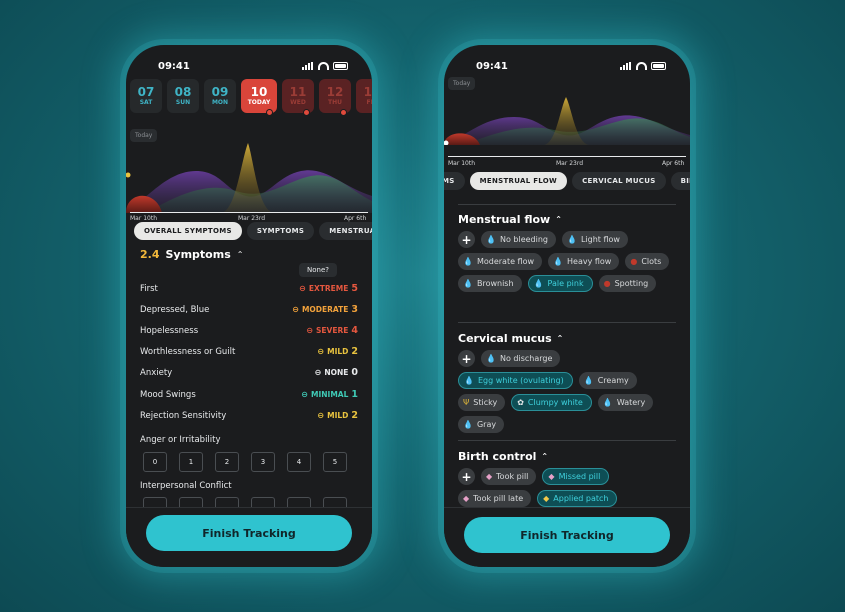 The image size is (845, 612). I want to click on date-wed: 11 WED, so click(298, 97).